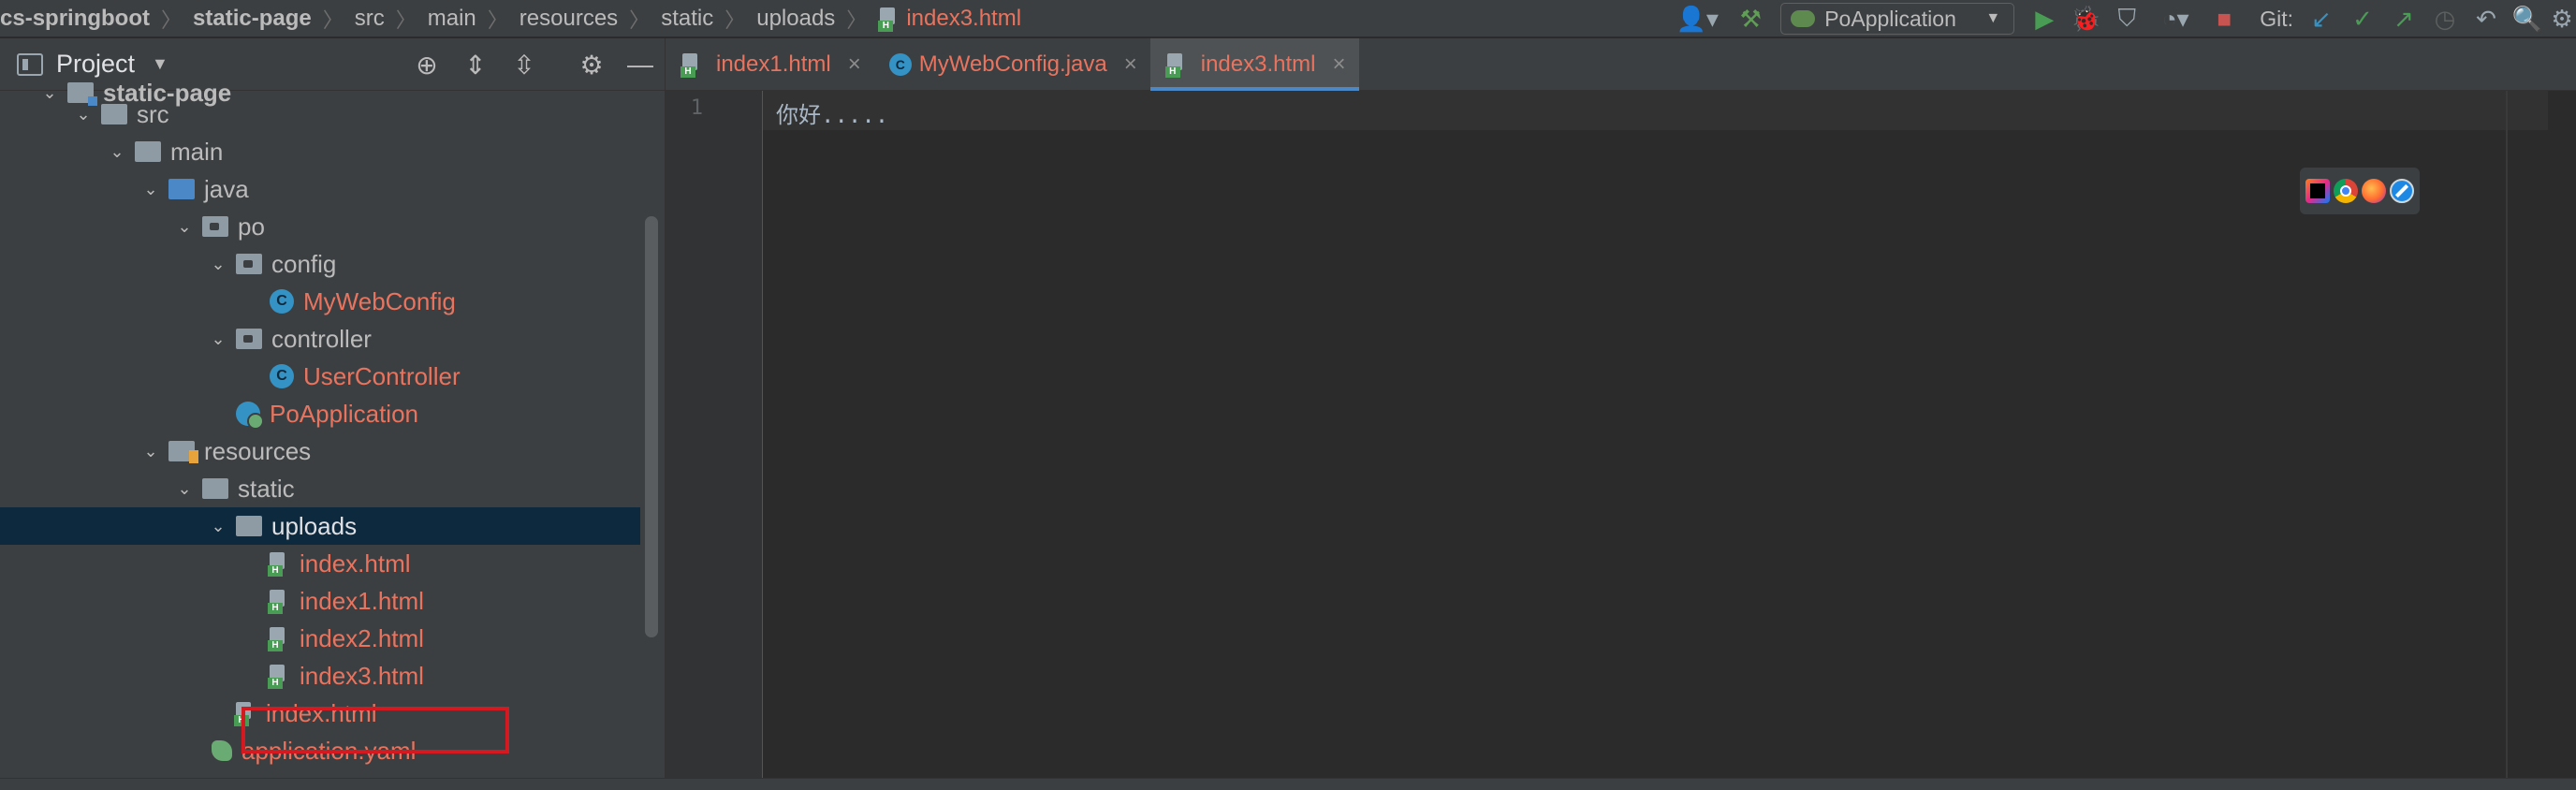  Describe the element at coordinates (2317, 191) in the screenshot. I see `intellij-preview-icon` at that location.